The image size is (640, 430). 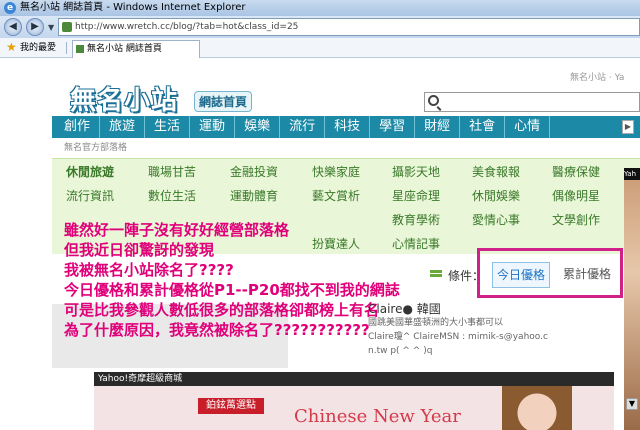 What do you see at coordinates (416, 171) in the screenshot?
I see `subcategory-link: 攝影天地` at bounding box center [416, 171].